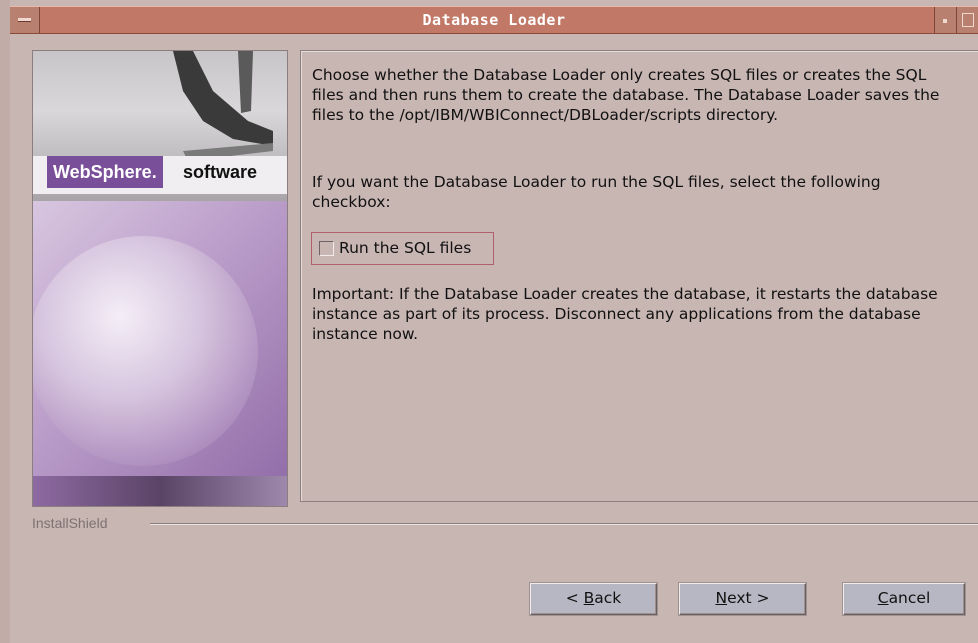 The height and width of the screenshot is (643, 978). What do you see at coordinates (70, 523) in the screenshot?
I see `installshield-brand: InstallShield` at bounding box center [70, 523].